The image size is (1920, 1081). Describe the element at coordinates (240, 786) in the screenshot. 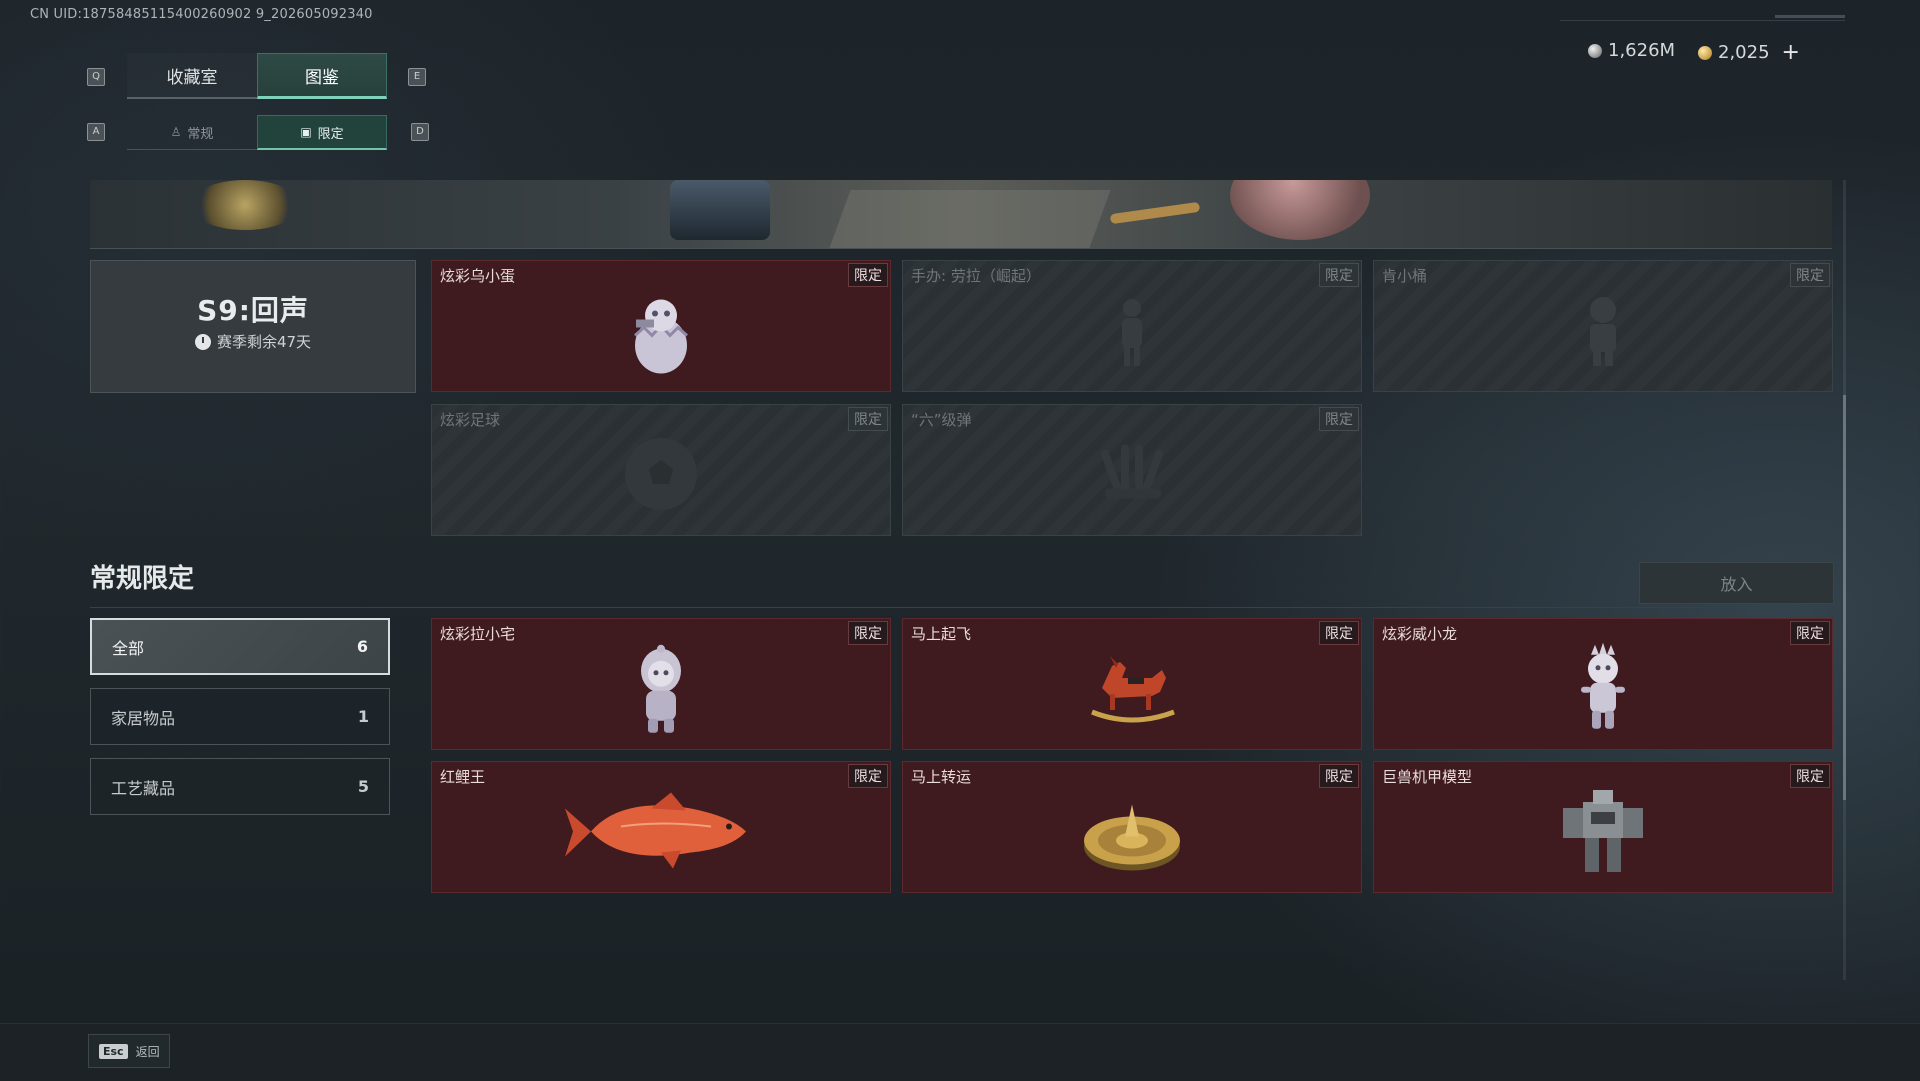

I see `filter-craft-collectibles: 工艺藏品 5` at that location.